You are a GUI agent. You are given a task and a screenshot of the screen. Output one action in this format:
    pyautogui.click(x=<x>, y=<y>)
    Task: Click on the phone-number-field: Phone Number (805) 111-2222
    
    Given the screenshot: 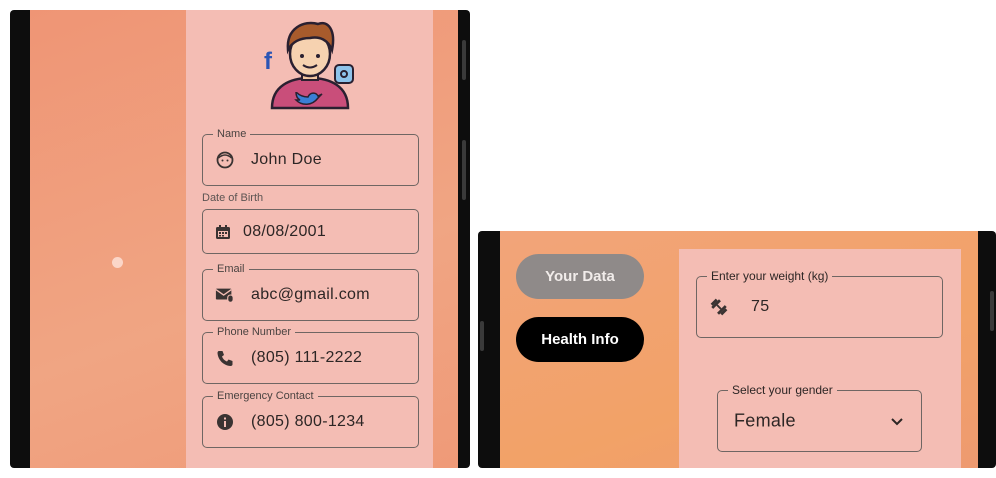 What is the action you would take?
    pyautogui.click(x=310, y=354)
    